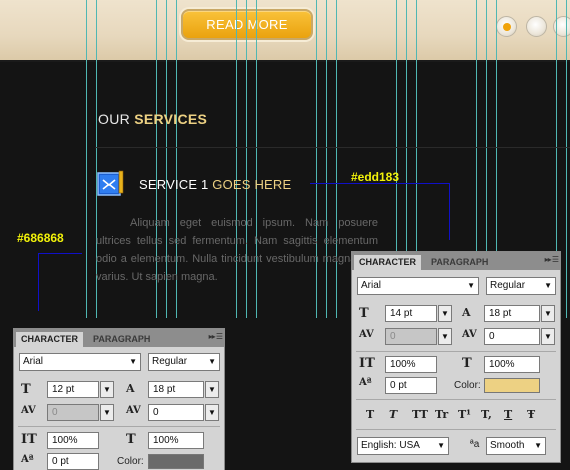 The image size is (570, 470). I want to click on guide-line, so click(566, 159).